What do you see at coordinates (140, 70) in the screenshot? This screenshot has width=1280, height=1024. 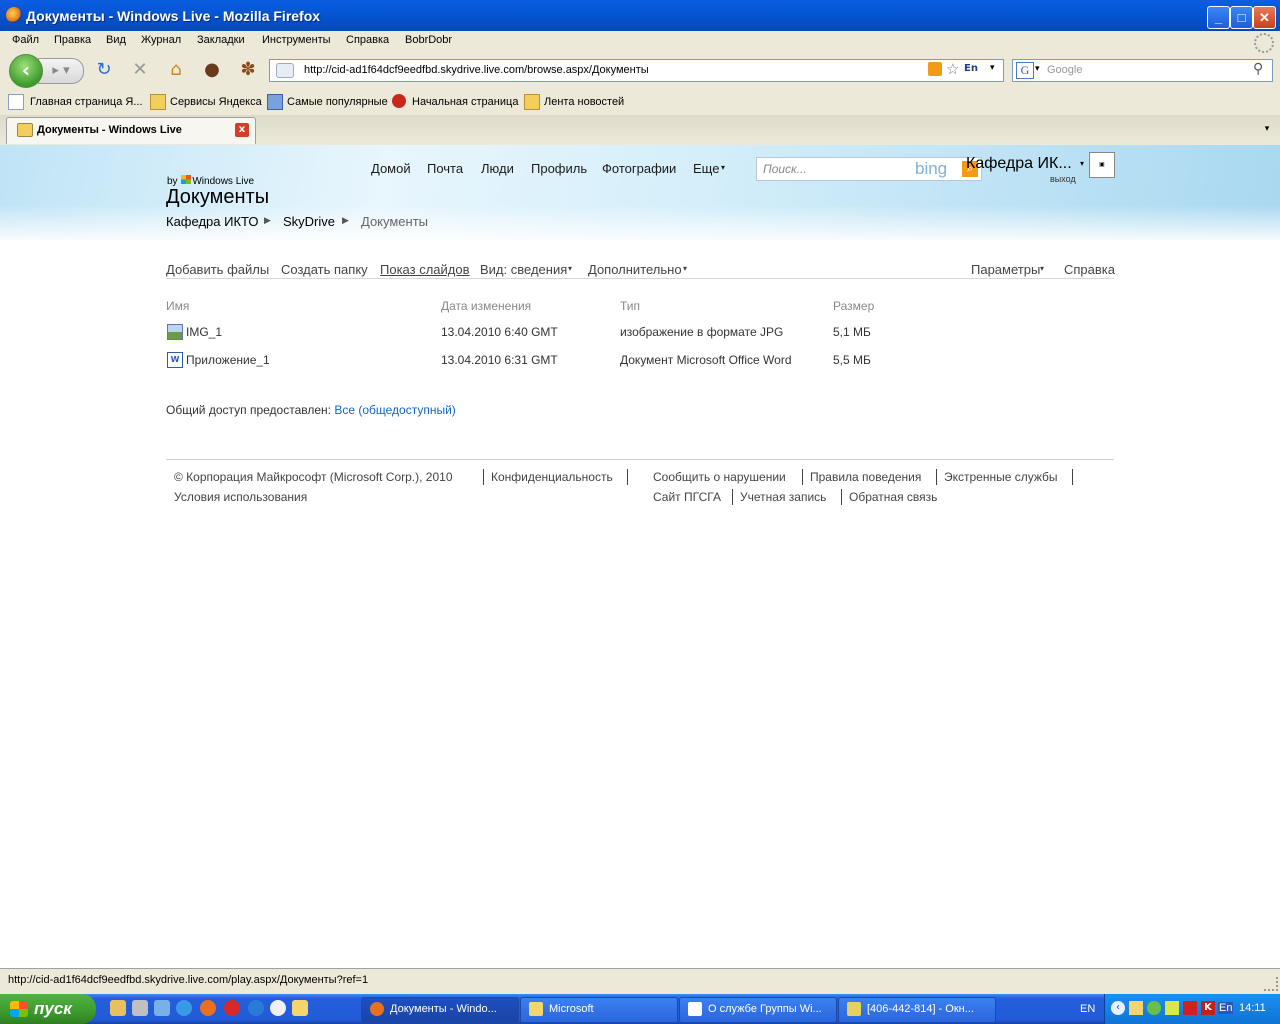 I see `stop-icon: ✕` at bounding box center [140, 70].